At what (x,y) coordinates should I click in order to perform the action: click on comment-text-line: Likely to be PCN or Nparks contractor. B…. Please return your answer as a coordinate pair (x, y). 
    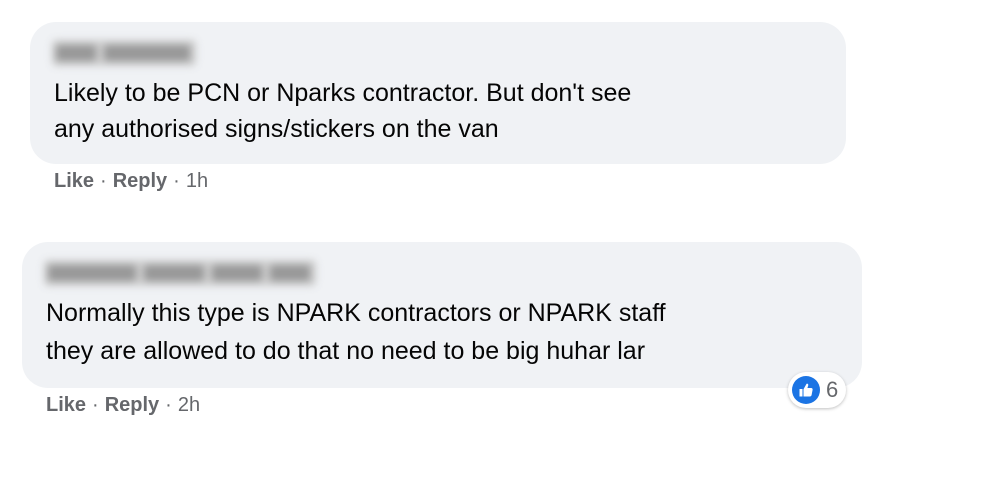
    Looking at the image, I should click on (343, 93).